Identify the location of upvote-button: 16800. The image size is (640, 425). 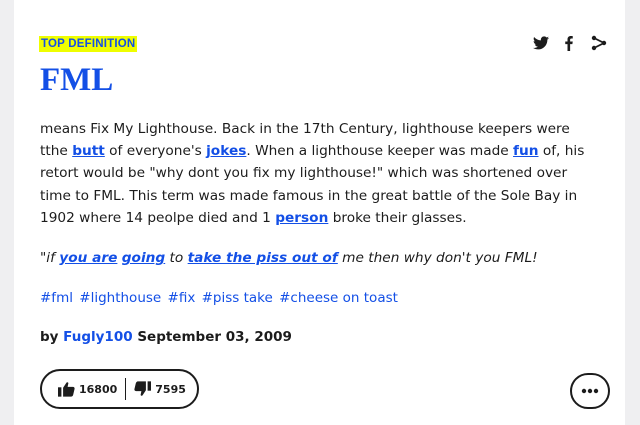
(84, 389).